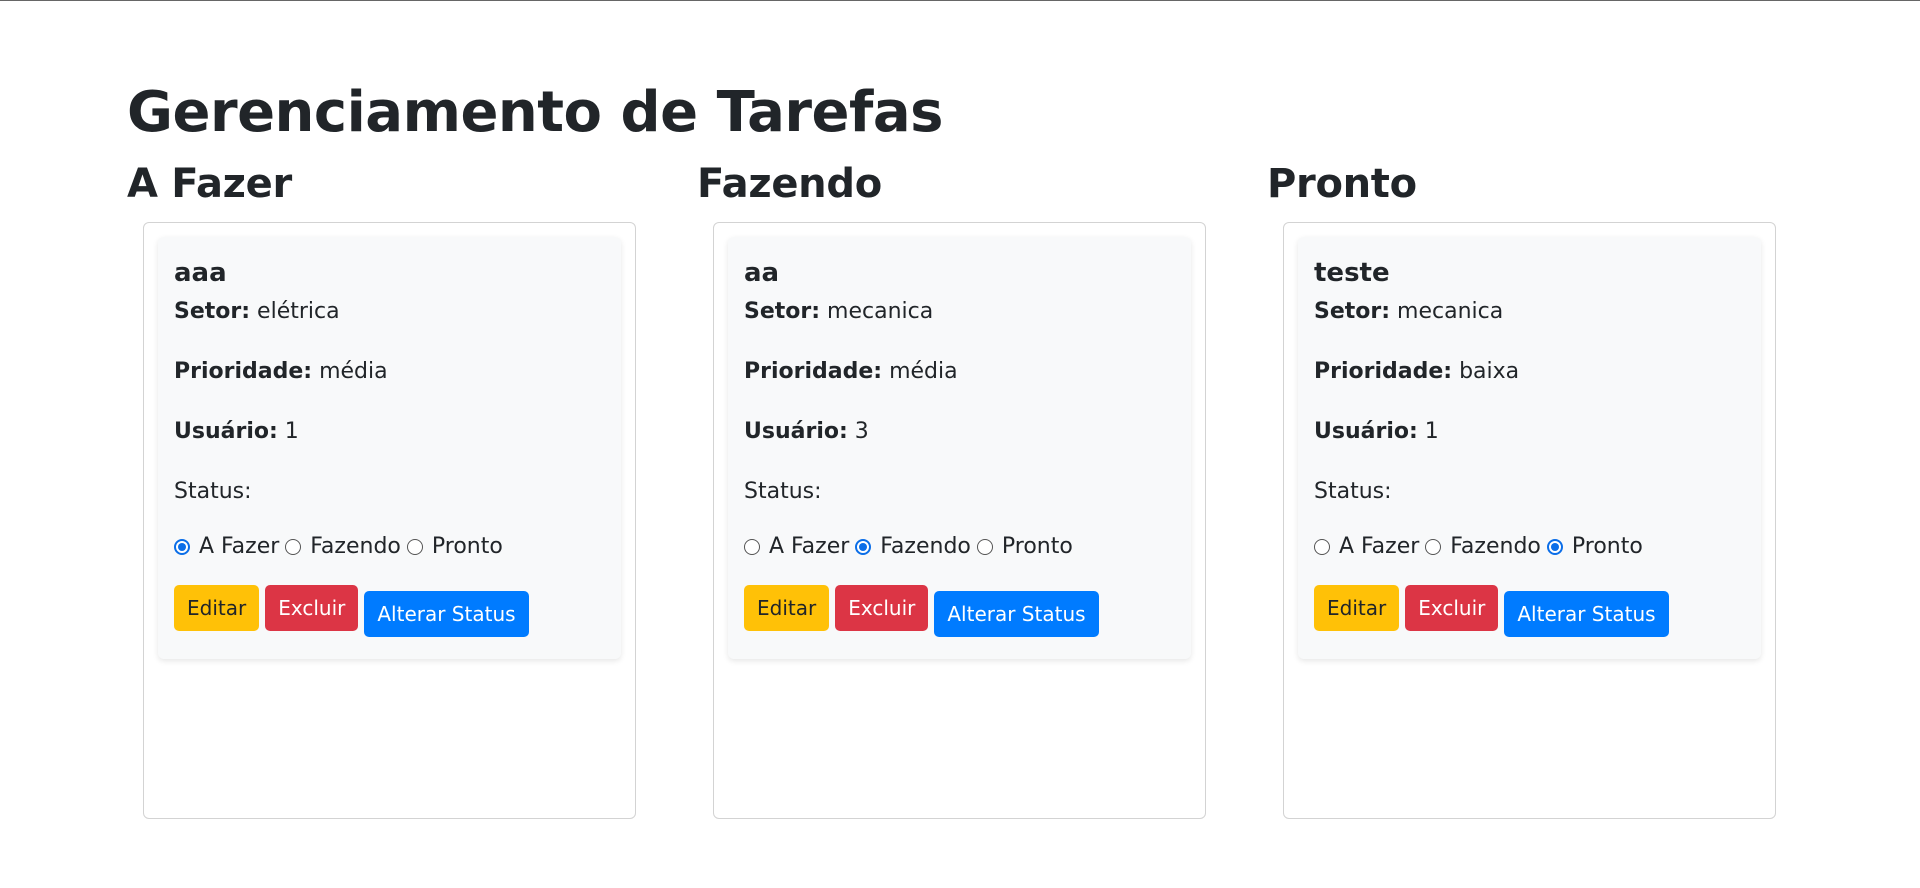  What do you see at coordinates (1529, 387) in the screenshot?
I see `task-prioridade: Prioridade: baixa` at bounding box center [1529, 387].